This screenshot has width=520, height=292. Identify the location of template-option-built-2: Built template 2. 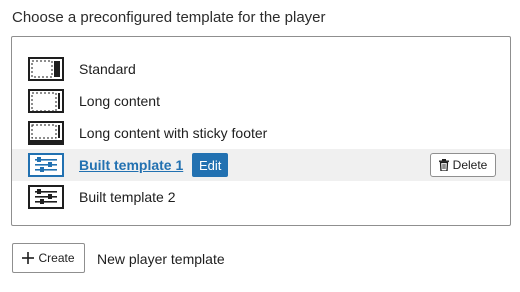
(261, 197).